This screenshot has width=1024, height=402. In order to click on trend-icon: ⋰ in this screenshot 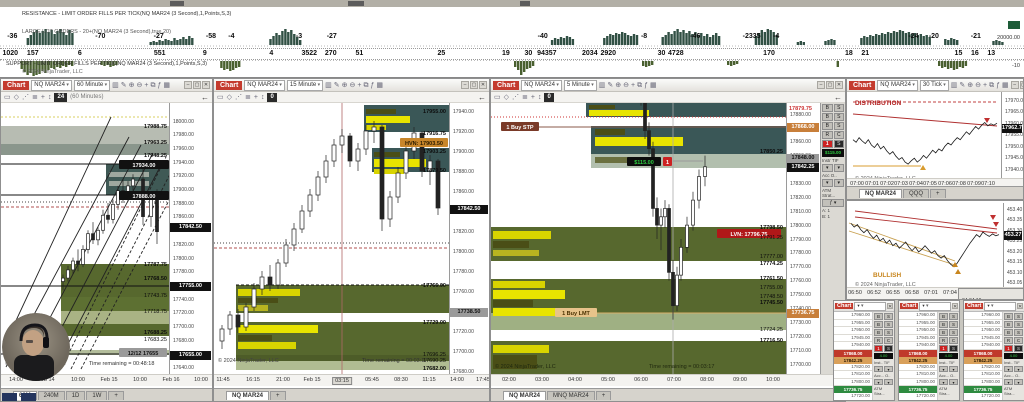, I will do `click(515, 97)`.